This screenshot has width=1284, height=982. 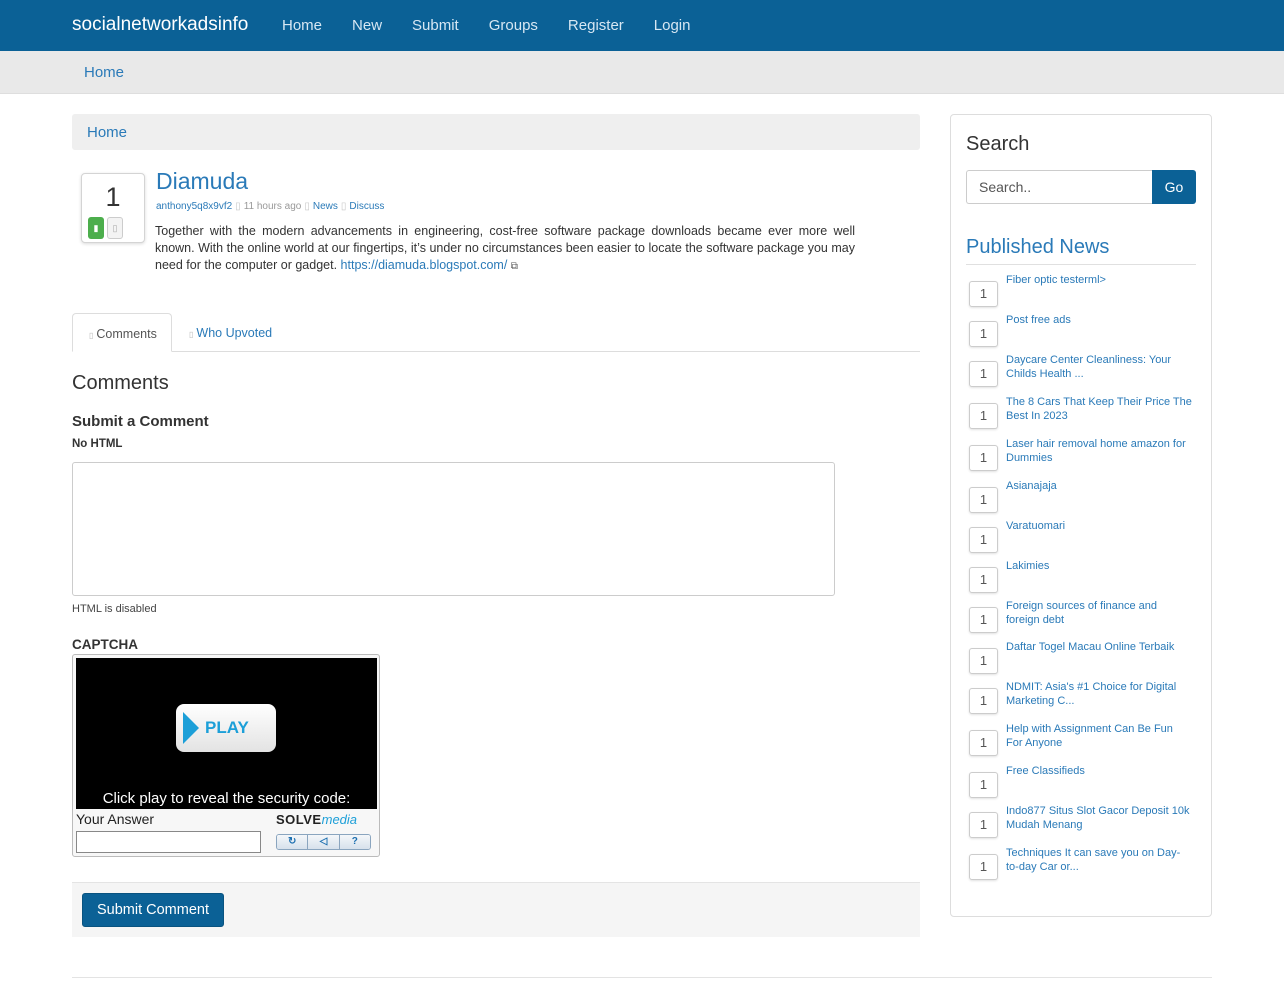 What do you see at coordinates (317, 819) in the screenshot?
I see `solvemedia-logo: SOLVEmedia` at bounding box center [317, 819].